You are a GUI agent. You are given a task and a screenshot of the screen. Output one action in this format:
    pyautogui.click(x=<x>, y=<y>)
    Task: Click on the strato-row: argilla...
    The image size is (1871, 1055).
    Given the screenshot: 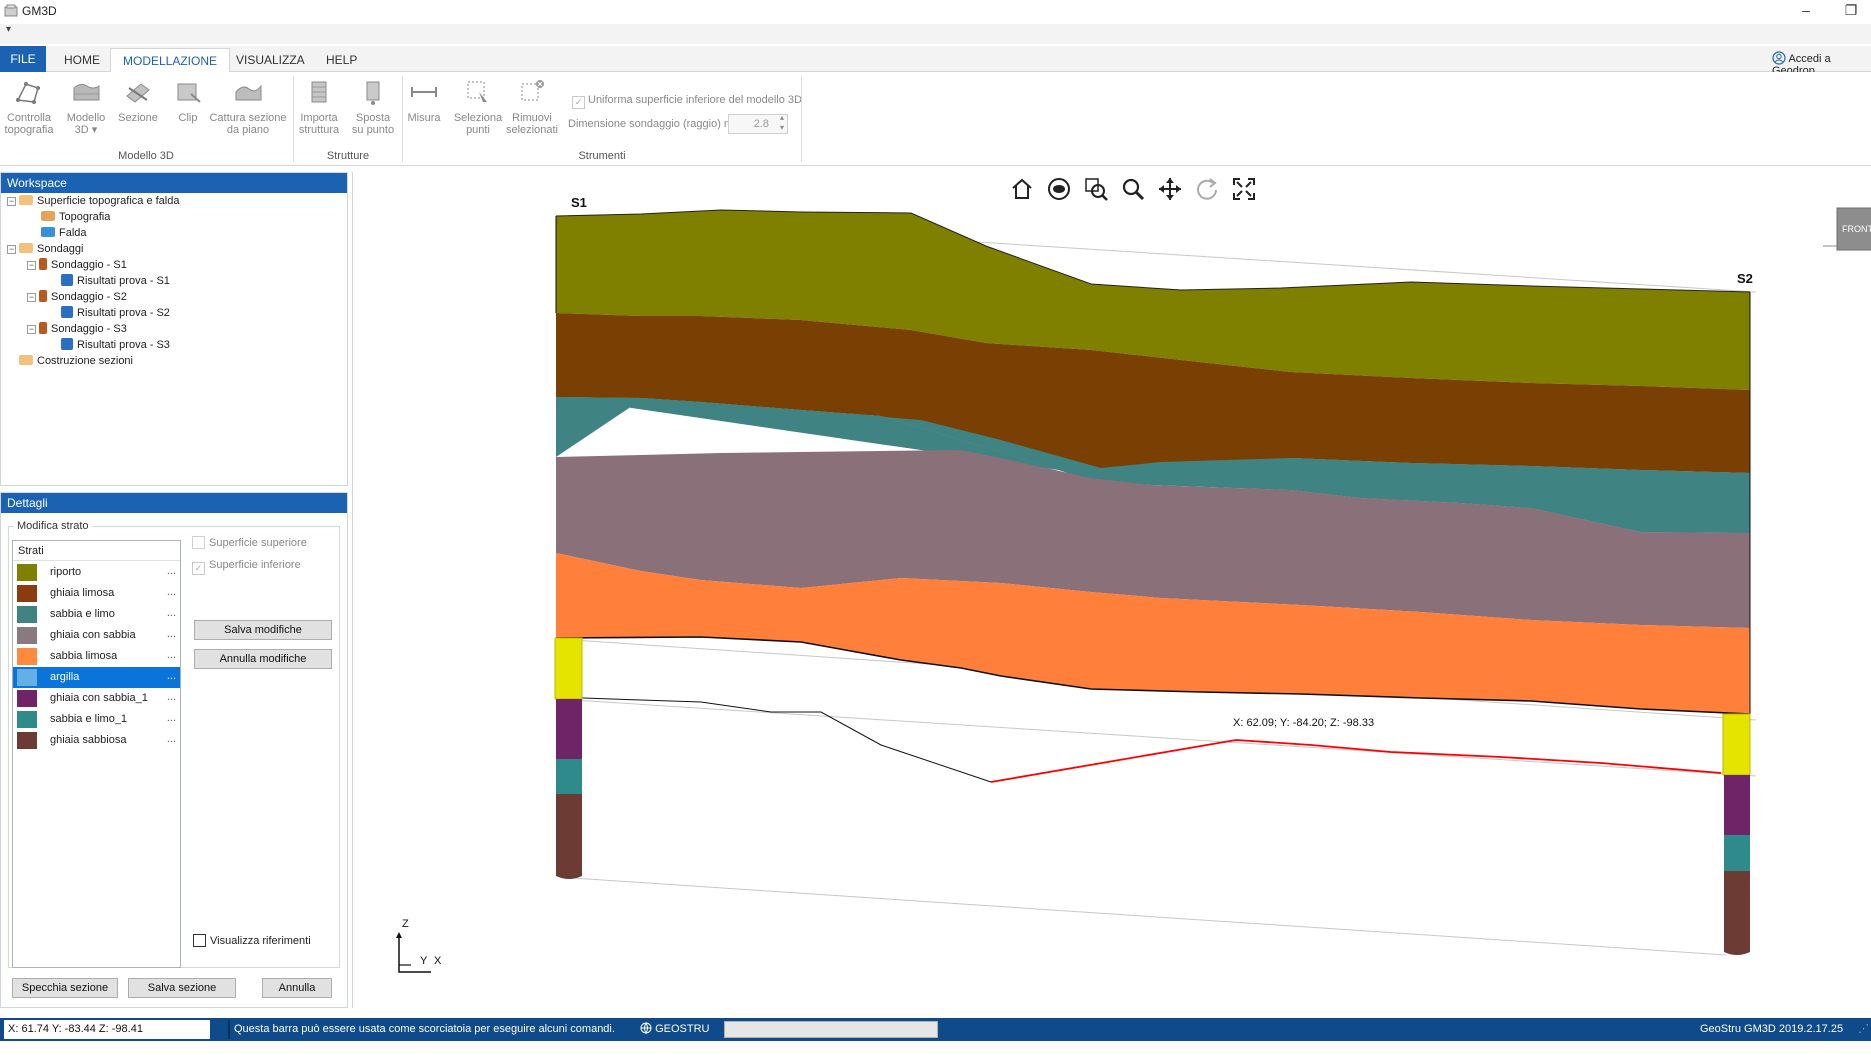 What is the action you would take?
    pyautogui.click(x=96, y=677)
    